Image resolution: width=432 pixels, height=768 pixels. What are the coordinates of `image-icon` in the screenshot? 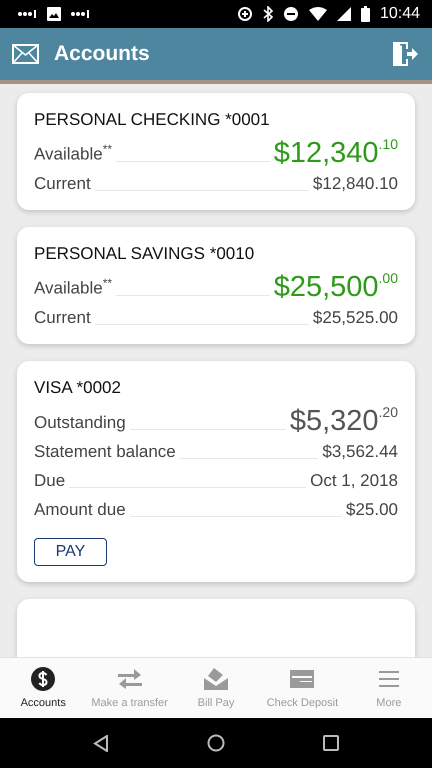 It's located at (54, 14).